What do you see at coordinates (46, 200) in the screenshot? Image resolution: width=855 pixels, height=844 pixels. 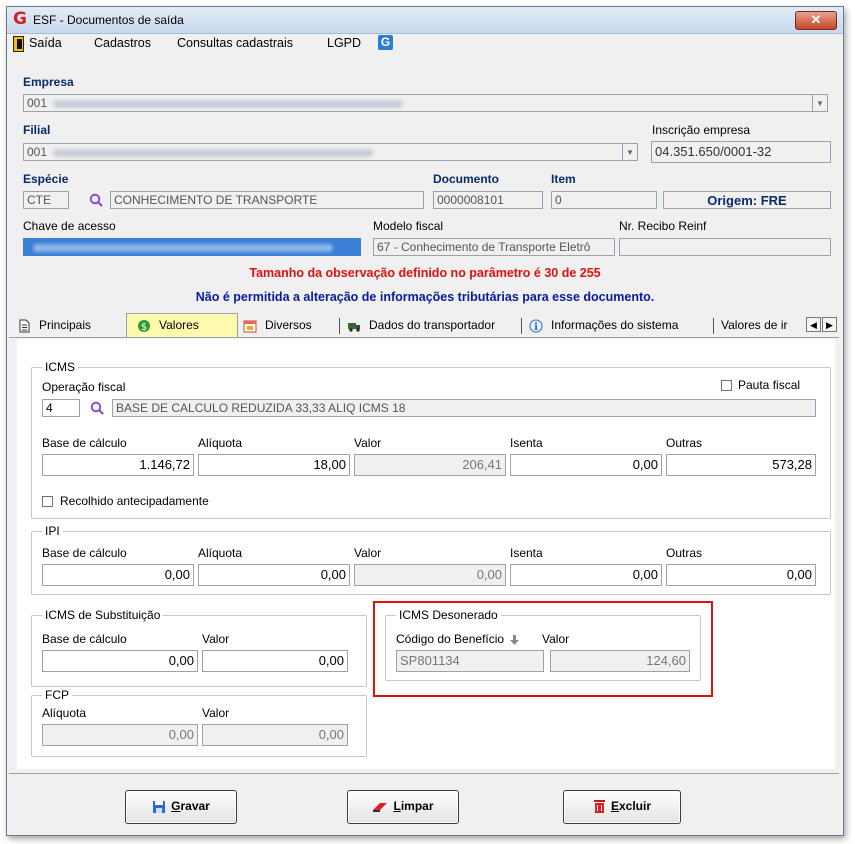 I see `especie-code-field: CTE` at bounding box center [46, 200].